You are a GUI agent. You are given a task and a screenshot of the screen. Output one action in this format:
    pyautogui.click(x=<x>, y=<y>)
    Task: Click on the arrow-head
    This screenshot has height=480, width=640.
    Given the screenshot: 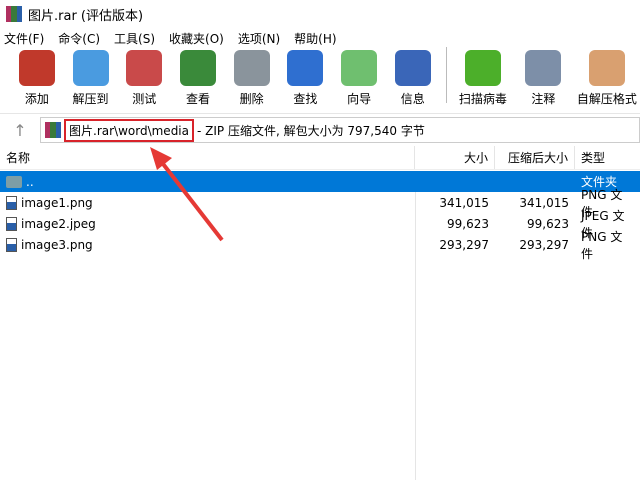 What is the action you would take?
    pyautogui.click(x=161, y=158)
    